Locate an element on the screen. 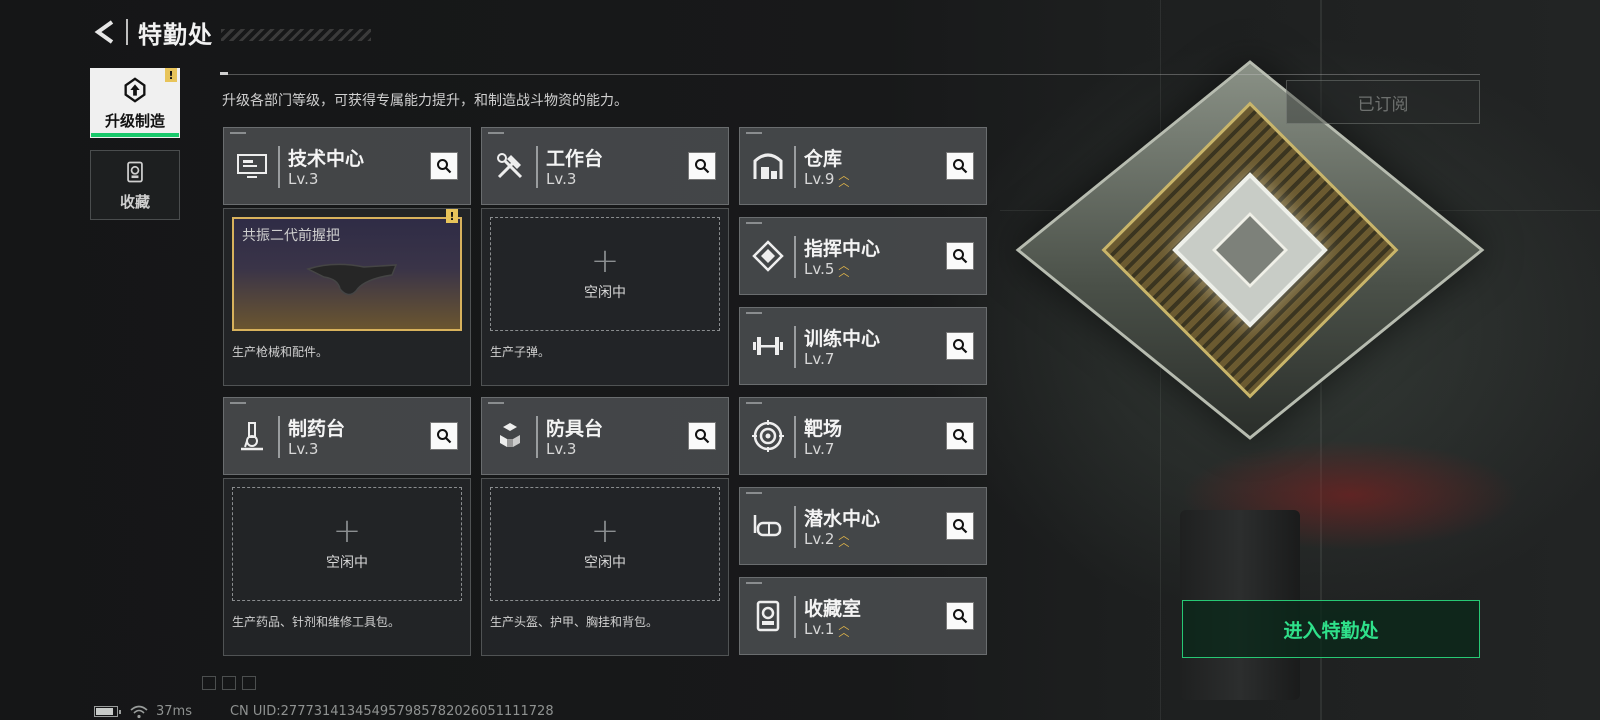  station-name: 制药台 is located at coordinates (317, 429).